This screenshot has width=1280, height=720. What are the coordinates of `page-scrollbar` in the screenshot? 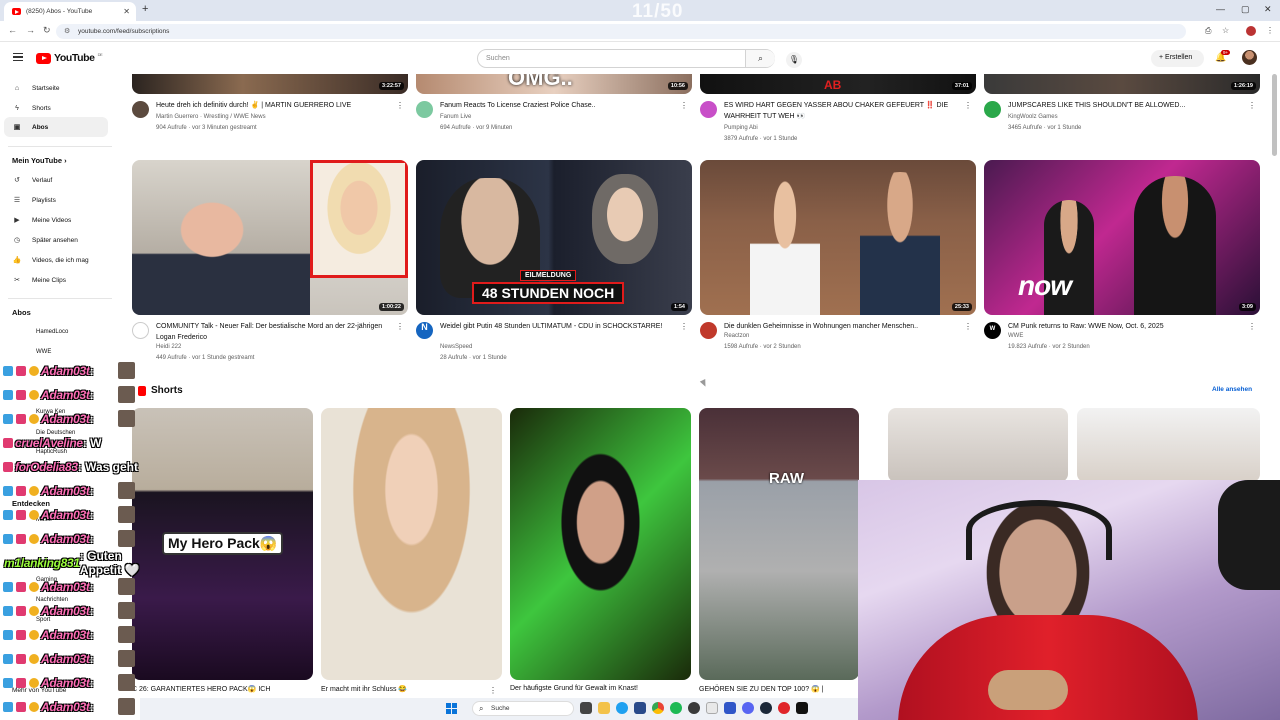 It's located at (1274, 115).